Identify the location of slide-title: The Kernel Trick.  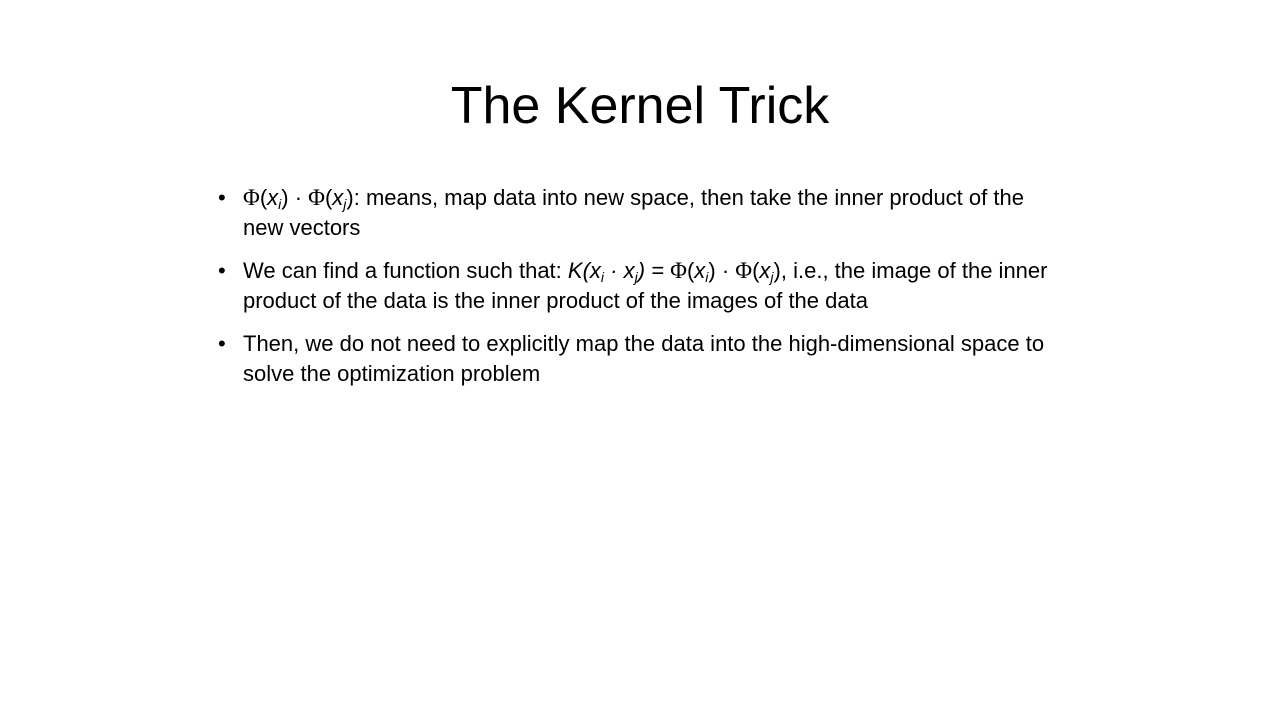
(640, 106).